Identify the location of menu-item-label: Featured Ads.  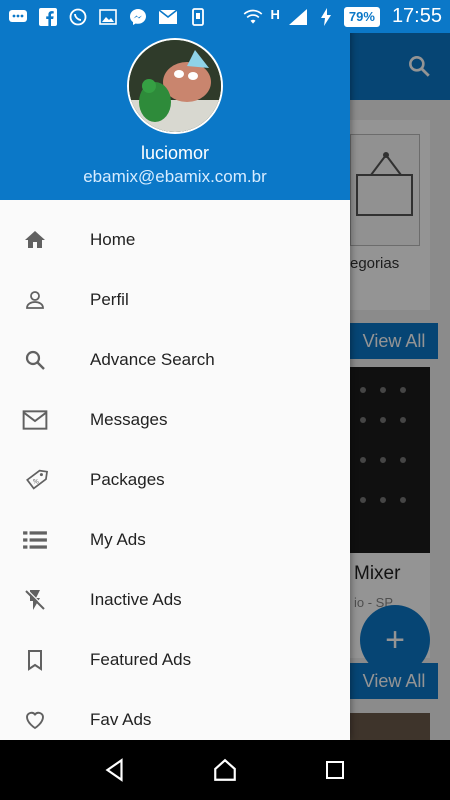
(141, 659).